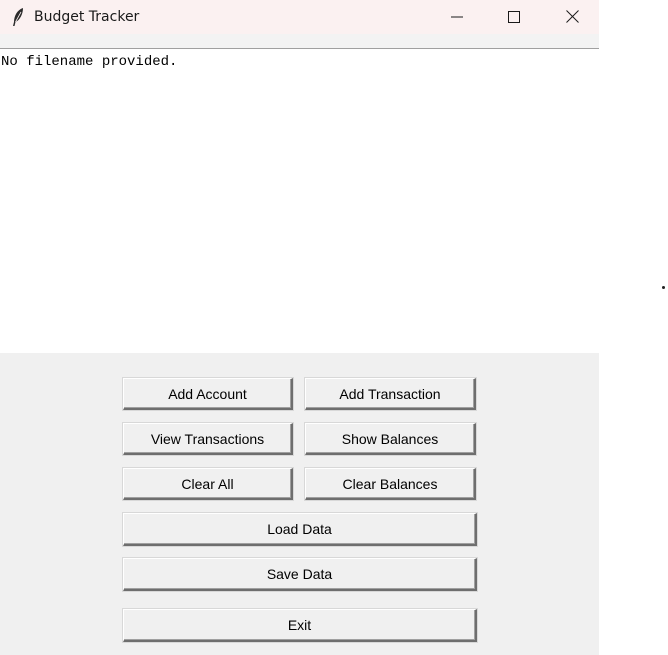 Image resolution: width=668 pixels, height=655 pixels. What do you see at coordinates (300, 574) in the screenshot?
I see `save-data-button: Save Data` at bounding box center [300, 574].